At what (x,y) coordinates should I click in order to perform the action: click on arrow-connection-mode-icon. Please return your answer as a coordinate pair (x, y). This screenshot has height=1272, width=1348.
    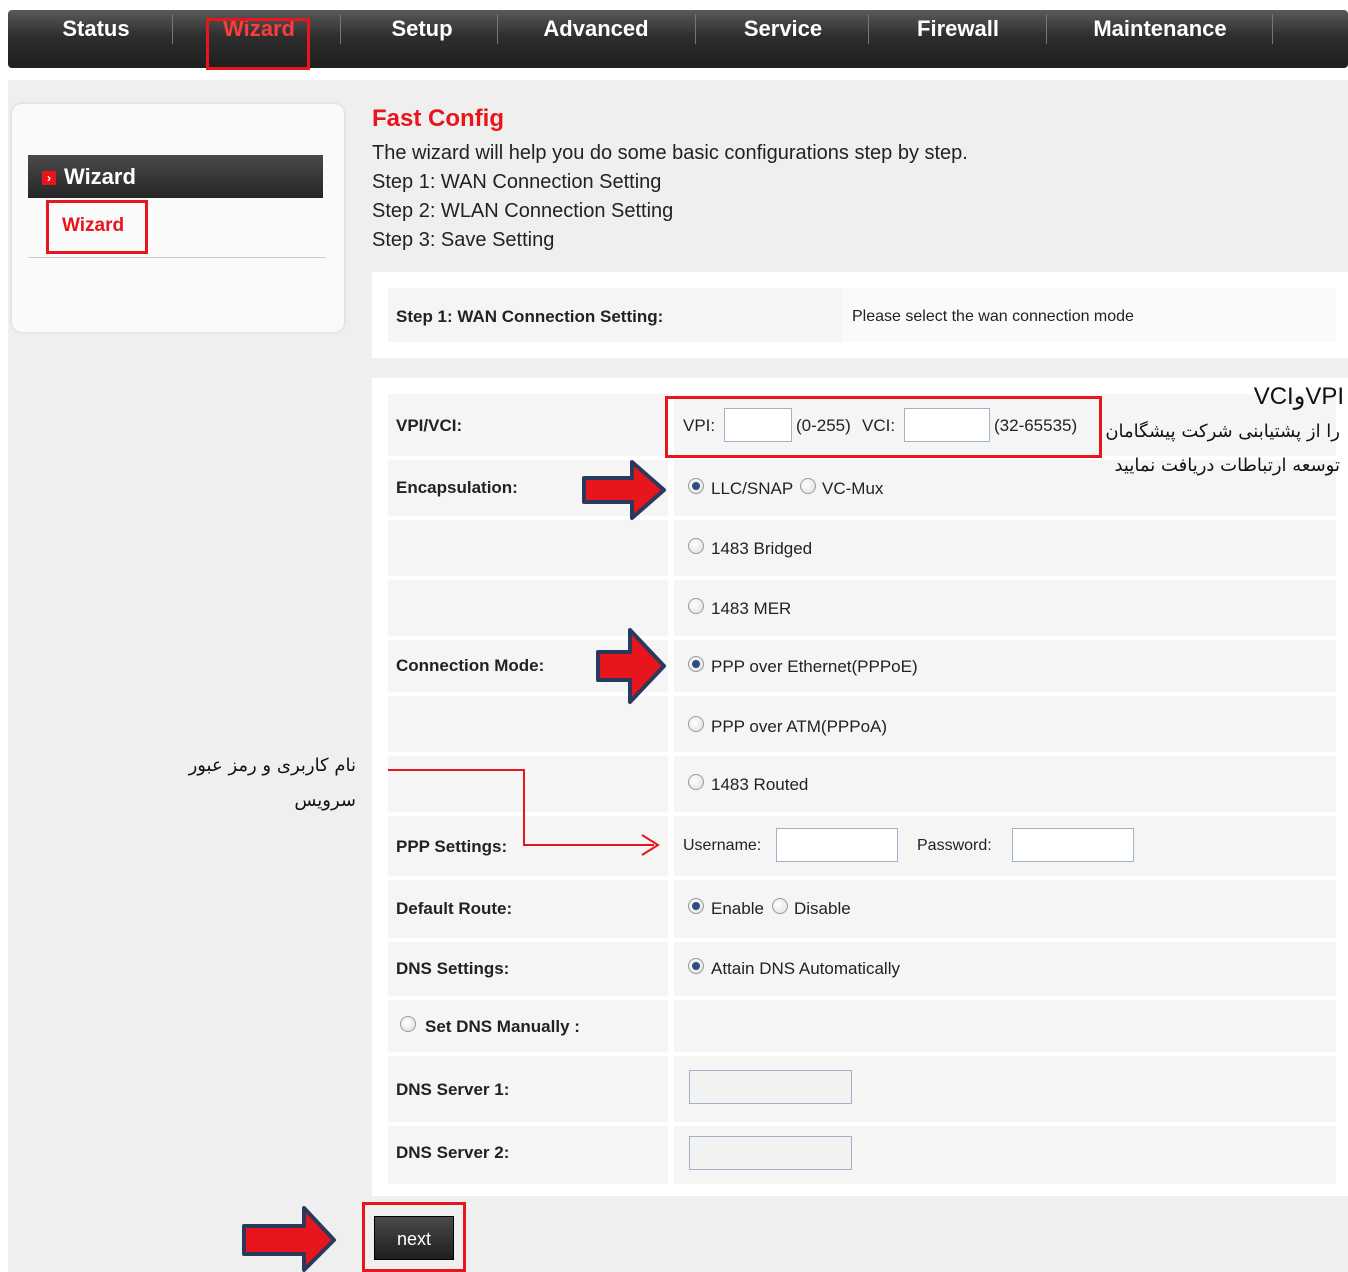
    Looking at the image, I should click on (631, 666).